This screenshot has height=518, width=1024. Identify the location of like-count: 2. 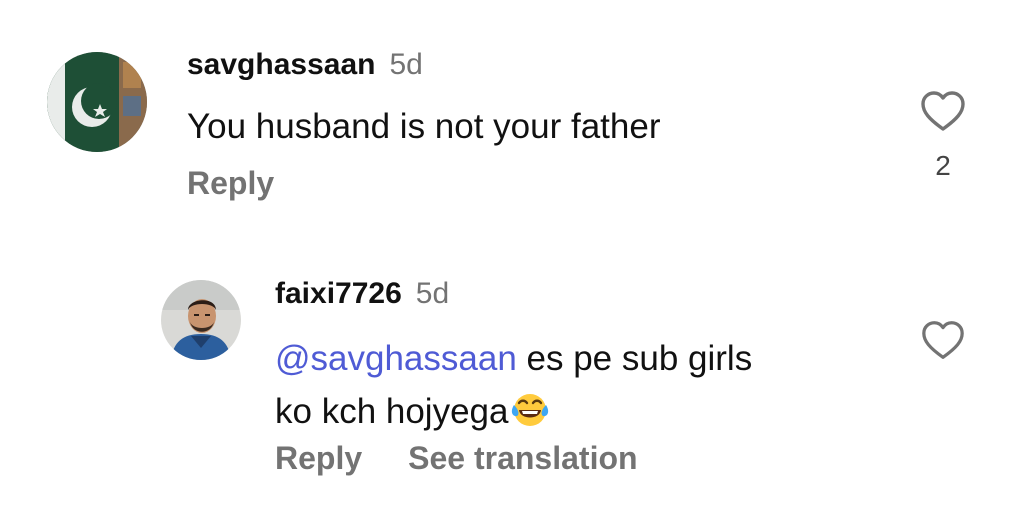
(943, 165).